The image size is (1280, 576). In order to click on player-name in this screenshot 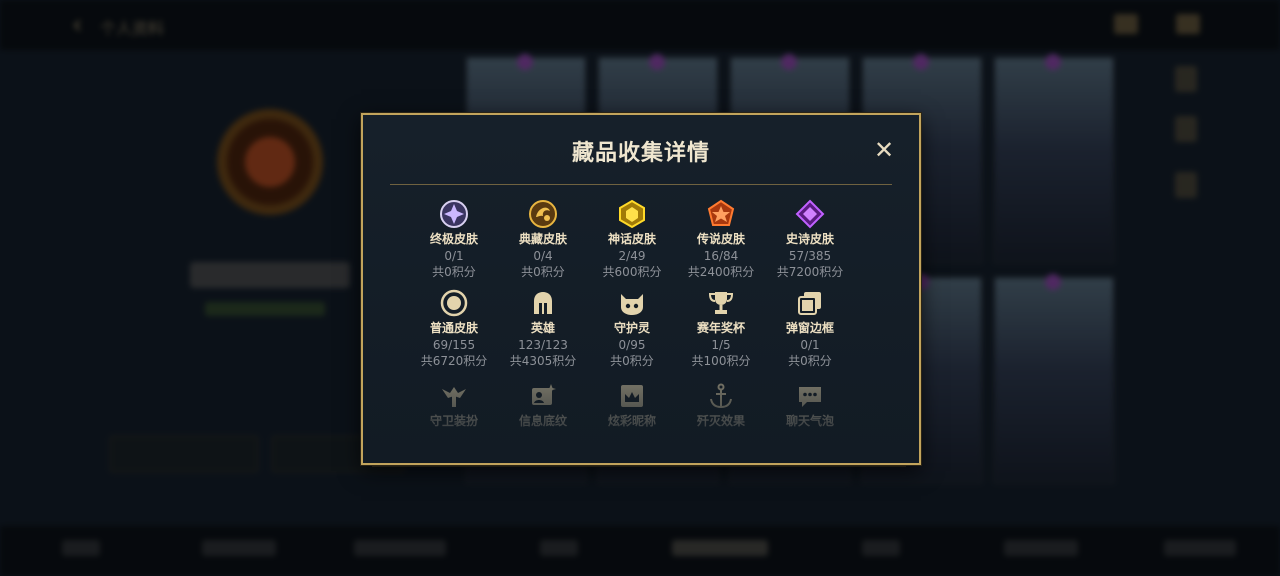, I will do `click(270, 275)`.